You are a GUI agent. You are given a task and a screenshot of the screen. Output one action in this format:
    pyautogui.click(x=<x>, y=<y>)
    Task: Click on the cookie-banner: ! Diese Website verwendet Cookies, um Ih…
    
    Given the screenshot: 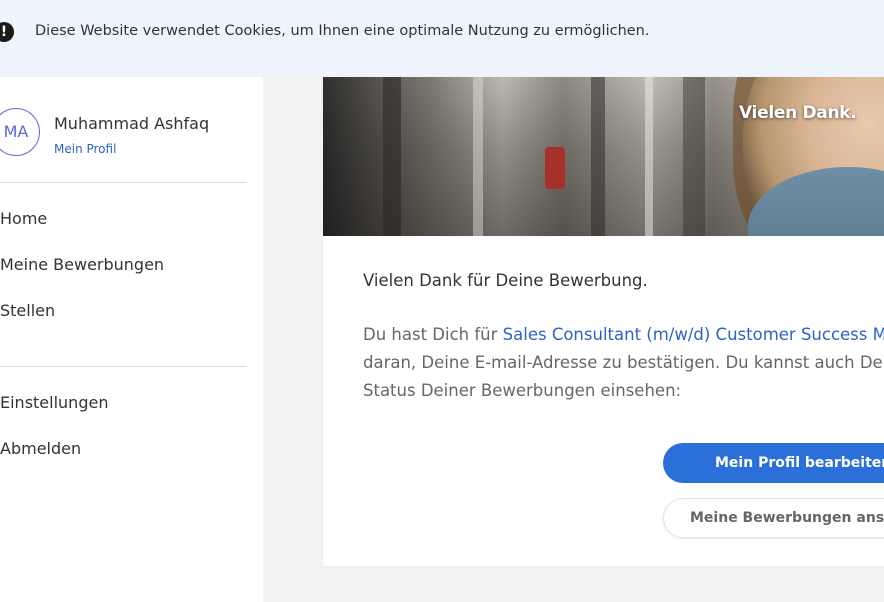 What is the action you would take?
    pyautogui.click(x=442, y=38)
    